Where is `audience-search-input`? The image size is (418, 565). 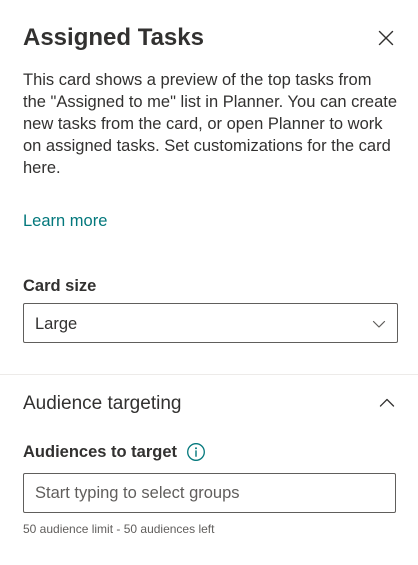 audience-search-input is located at coordinates (209, 493).